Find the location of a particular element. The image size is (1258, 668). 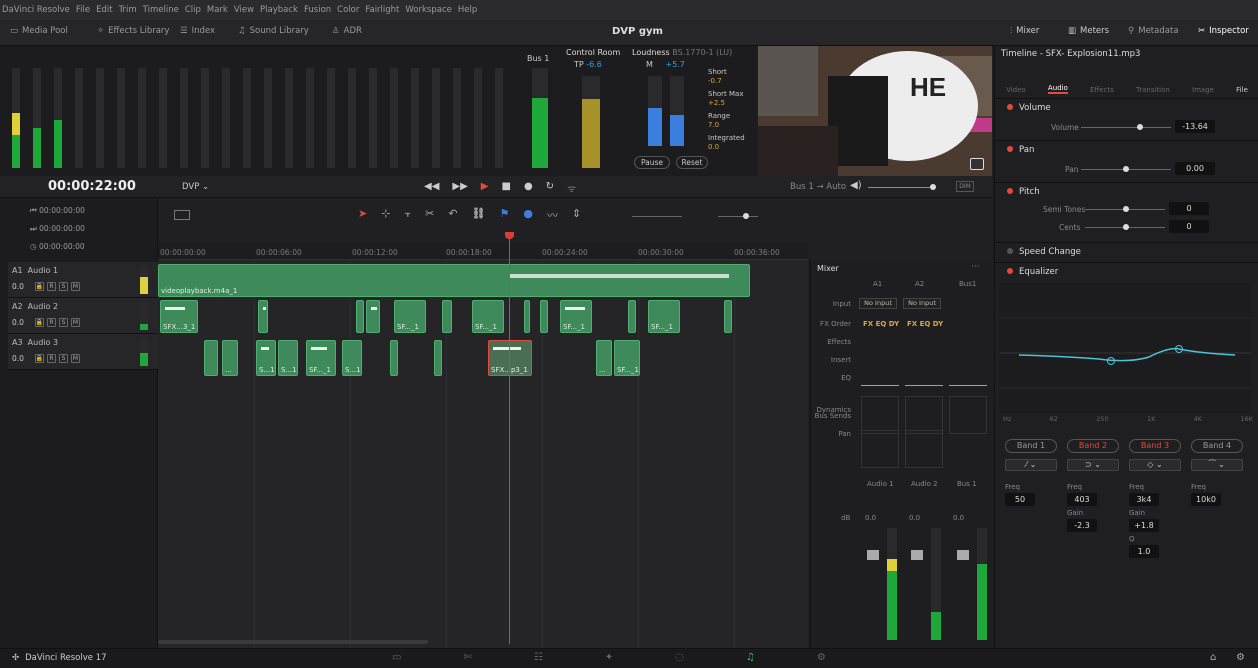

fader-knob-a2 is located at coordinates (917, 555).